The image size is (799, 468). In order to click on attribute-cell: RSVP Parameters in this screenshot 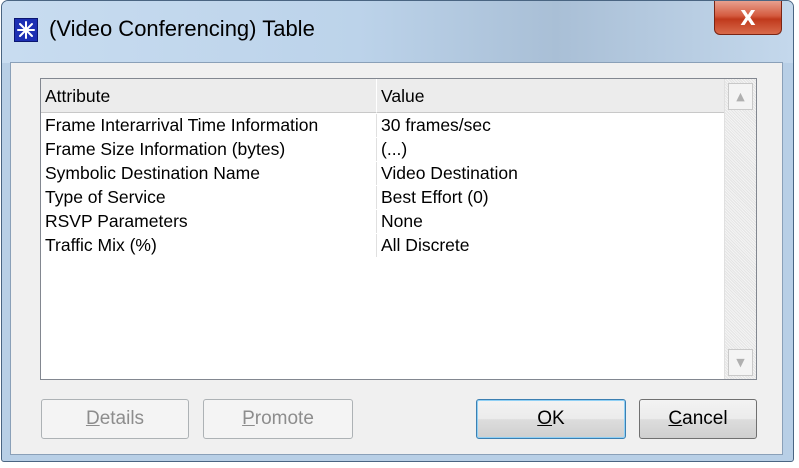, I will do `click(209, 221)`.